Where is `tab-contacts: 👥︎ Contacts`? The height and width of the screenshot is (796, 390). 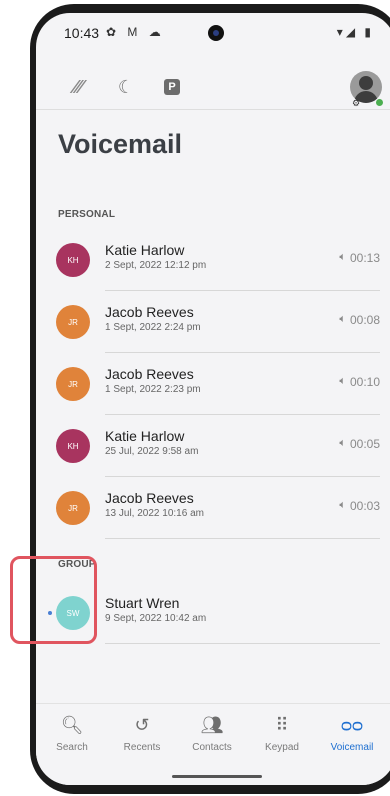 tab-contacts: 👥︎ Contacts is located at coordinates (212, 732).